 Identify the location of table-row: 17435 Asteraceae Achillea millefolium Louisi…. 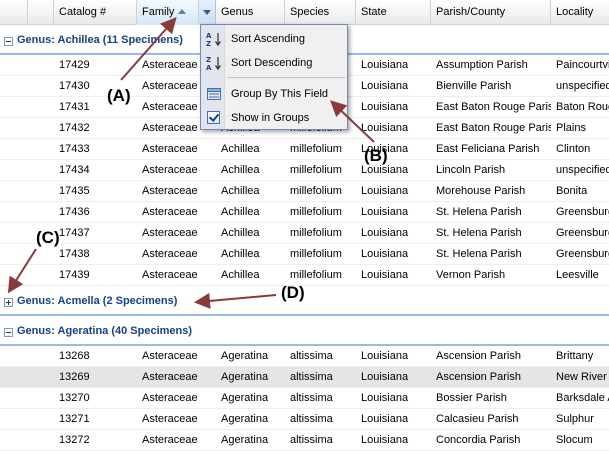
(304, 191).